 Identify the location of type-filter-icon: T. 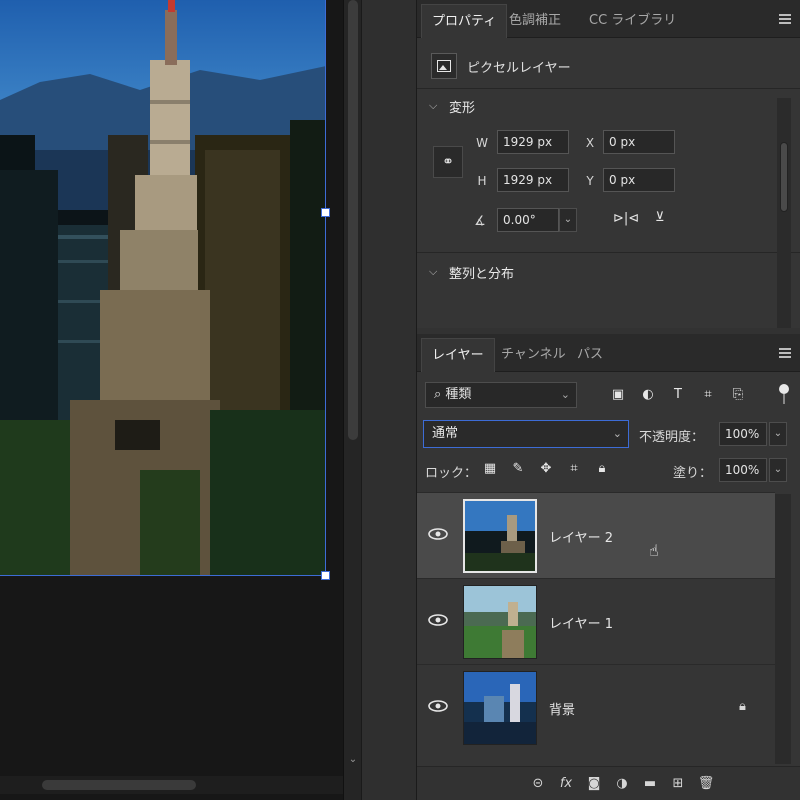
(678, 395).